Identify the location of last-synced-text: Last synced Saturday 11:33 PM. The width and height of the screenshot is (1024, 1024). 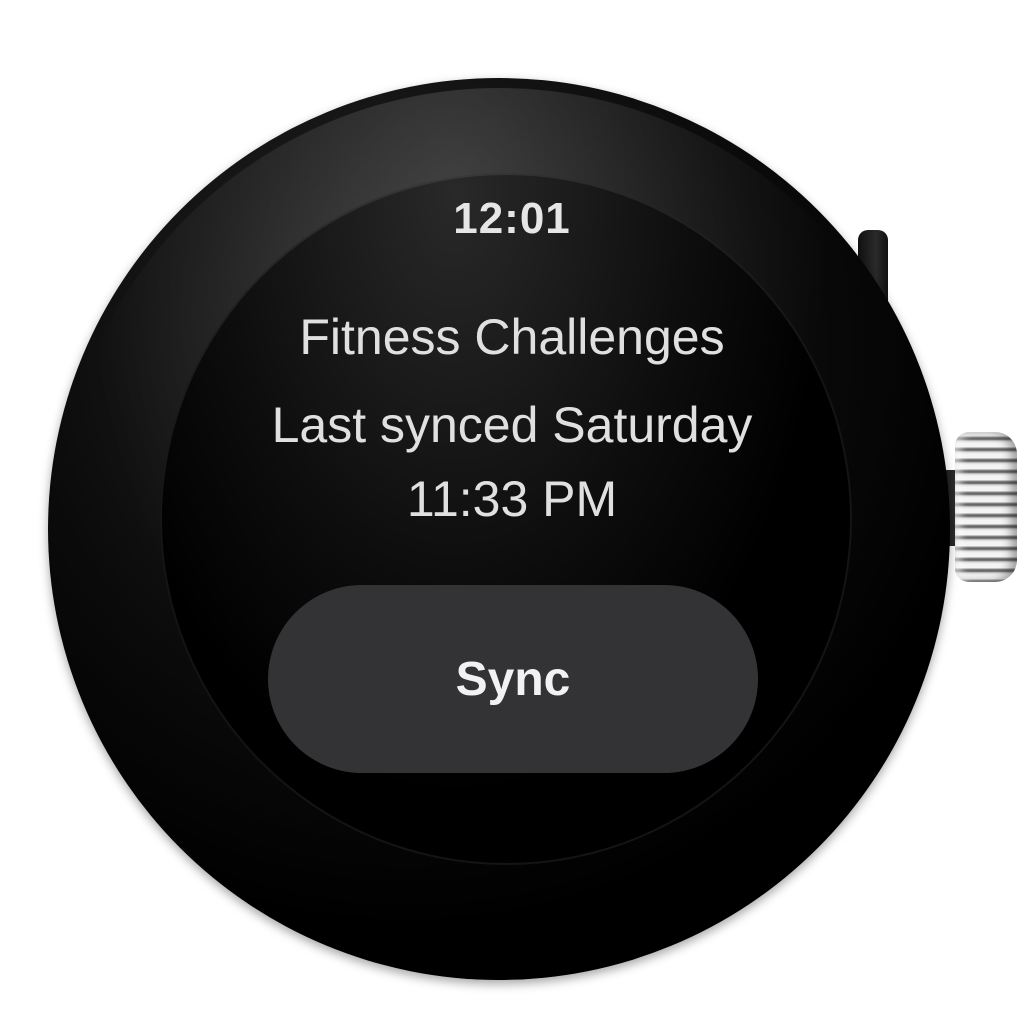
(512, 462).